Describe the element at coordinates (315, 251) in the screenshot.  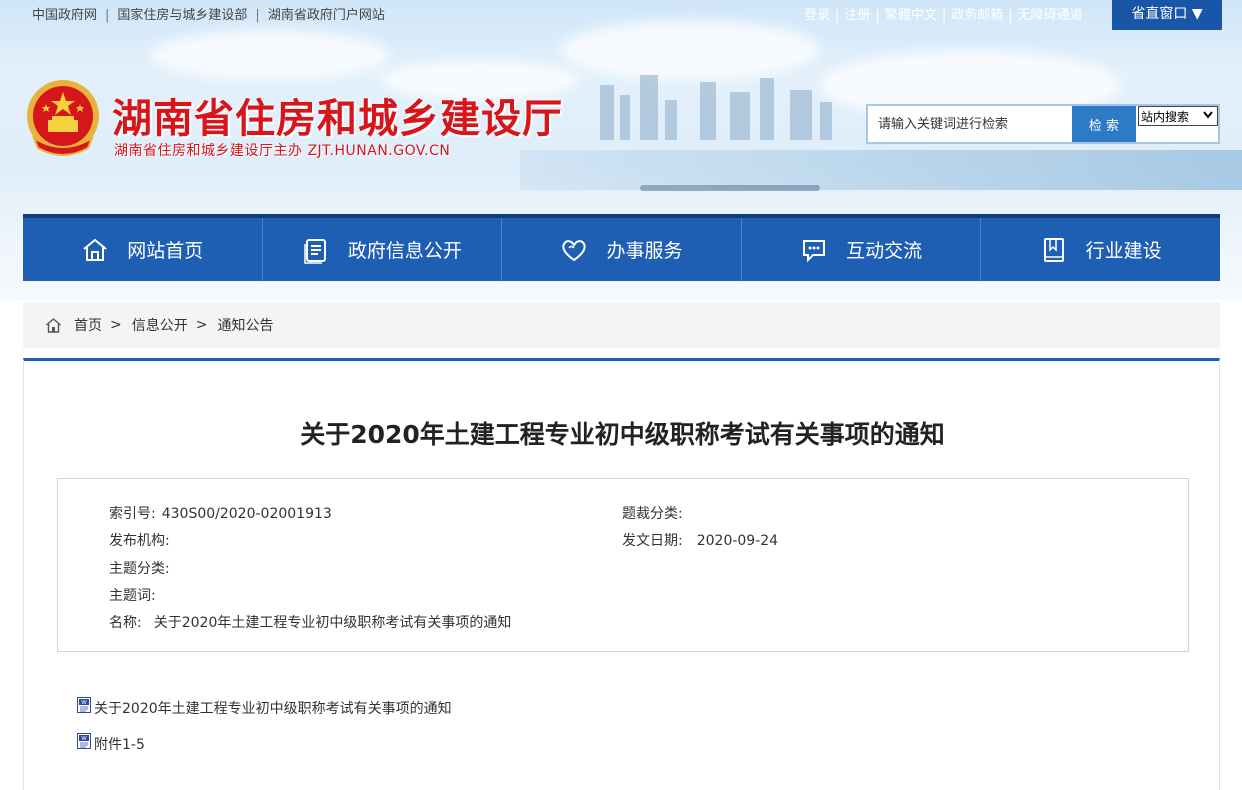
I see `document-icon` at that location.